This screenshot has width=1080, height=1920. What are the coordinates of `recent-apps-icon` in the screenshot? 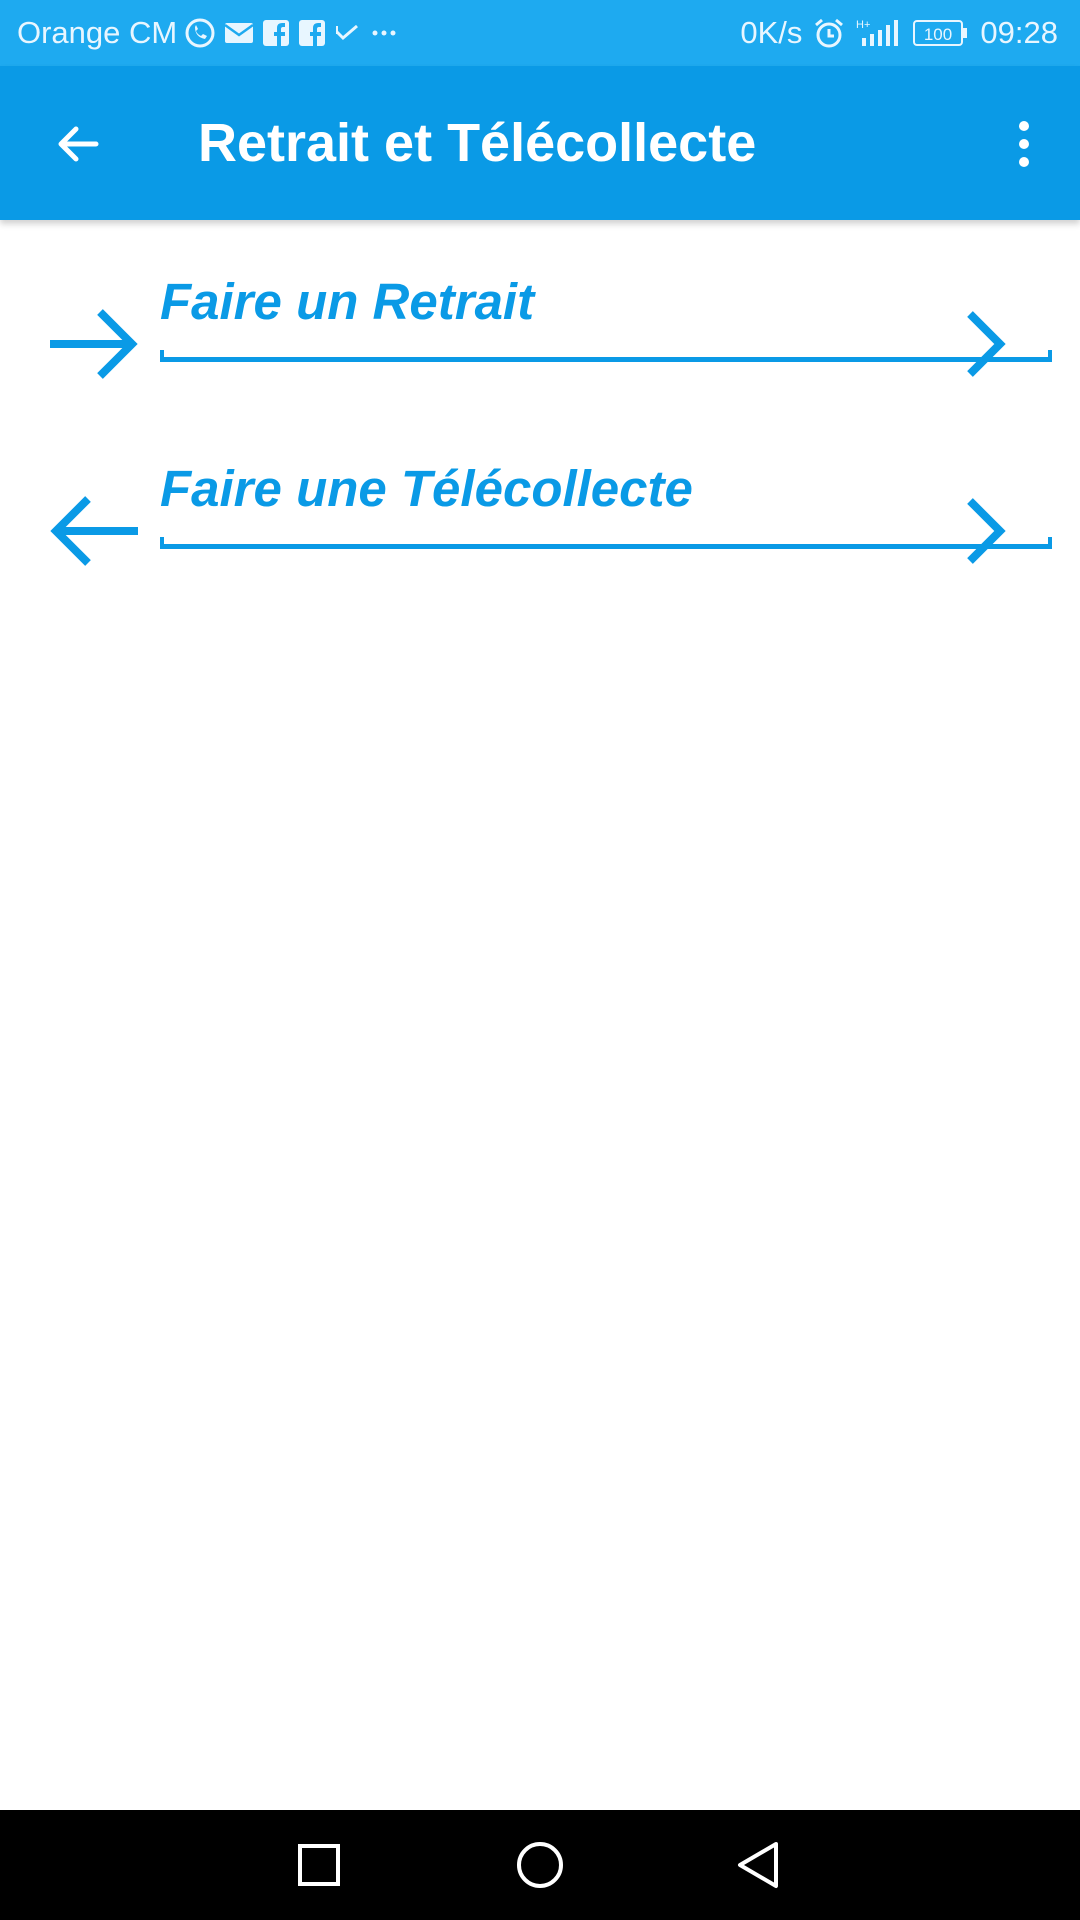 It's located at (319, 1865).